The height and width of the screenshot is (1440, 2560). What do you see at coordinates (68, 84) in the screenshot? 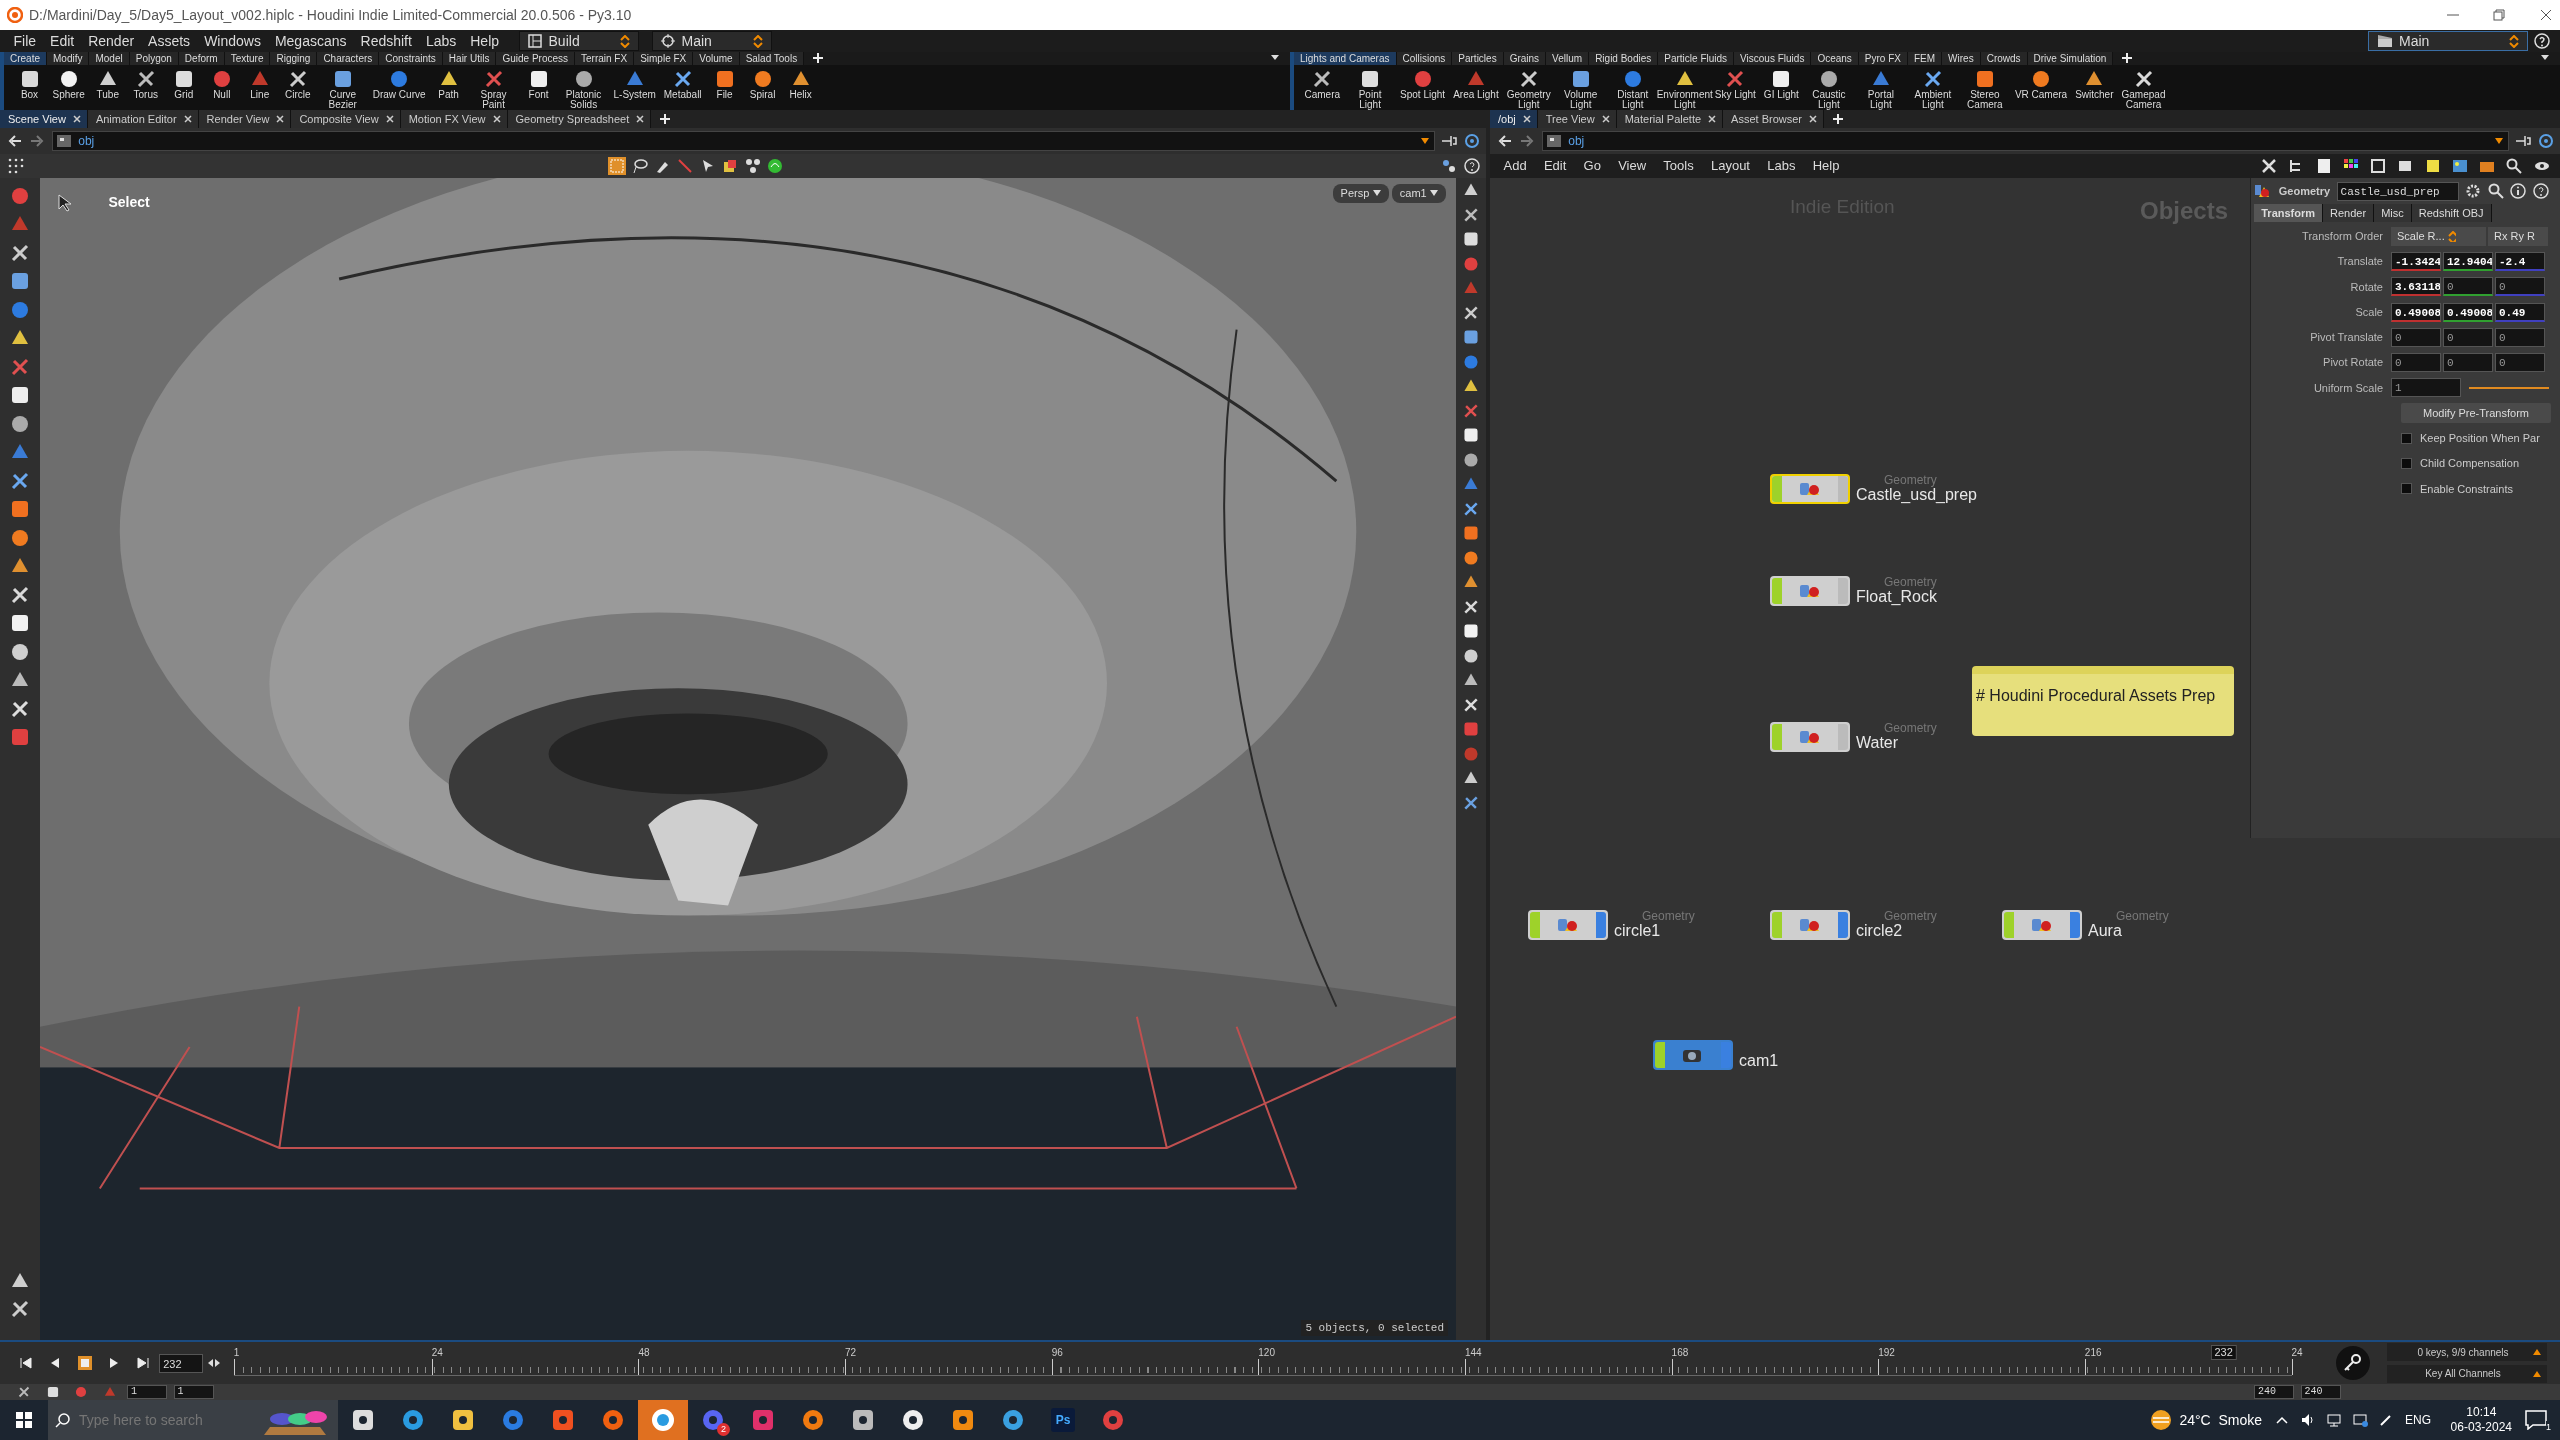
I see `shelf-tool: Sphere` at bounding box center [68, 84].